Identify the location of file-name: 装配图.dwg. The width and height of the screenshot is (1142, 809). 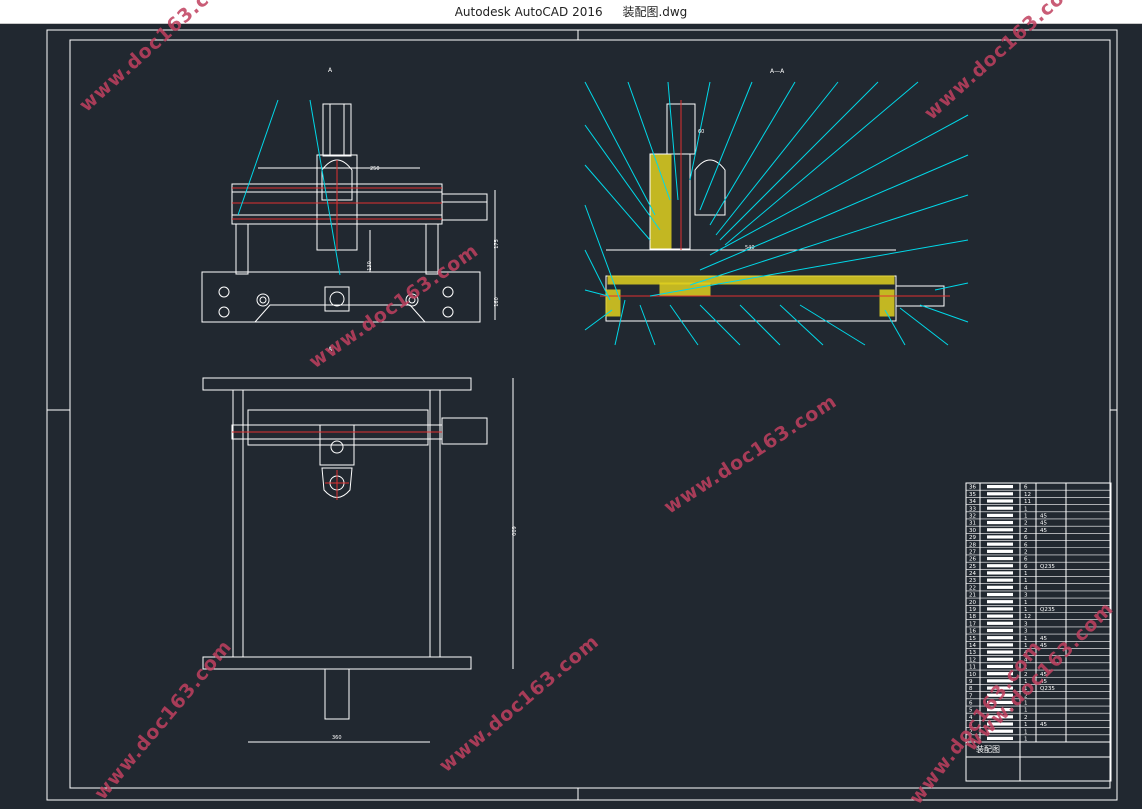
(655, 12).